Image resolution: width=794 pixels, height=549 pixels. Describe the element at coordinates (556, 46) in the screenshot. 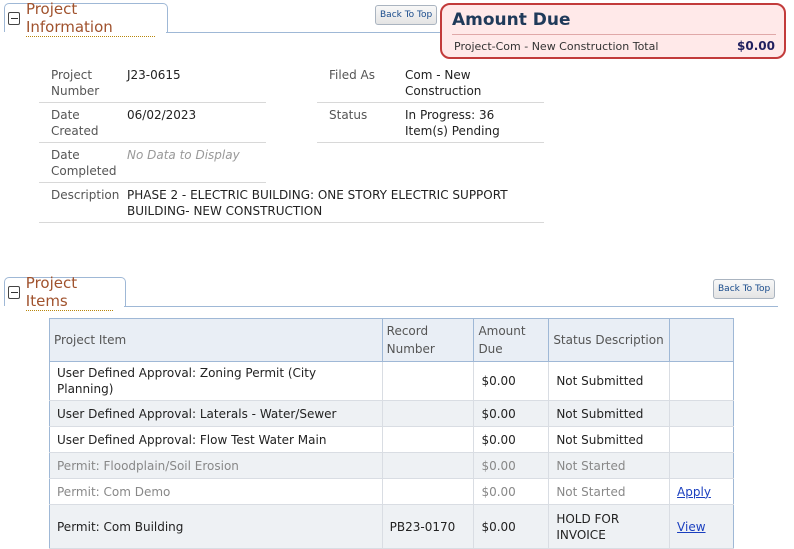

I see `amount-due-label: Project-Com - New Construction Total` at that location.